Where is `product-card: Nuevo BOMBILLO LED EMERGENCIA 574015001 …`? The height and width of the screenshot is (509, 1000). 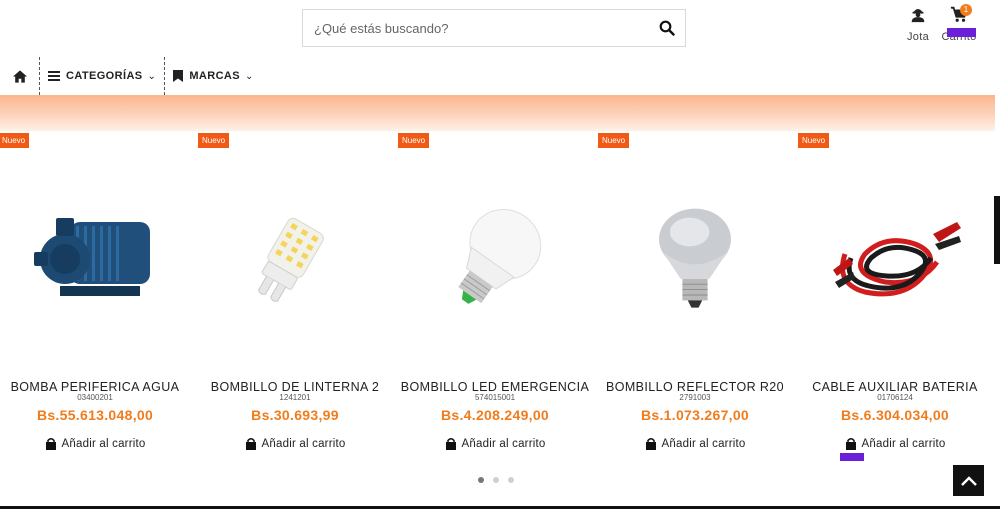
product-card: Nuevo BOMBILLO LED EMERGENCIA 574015001 … is located at coordinates (494, 296).